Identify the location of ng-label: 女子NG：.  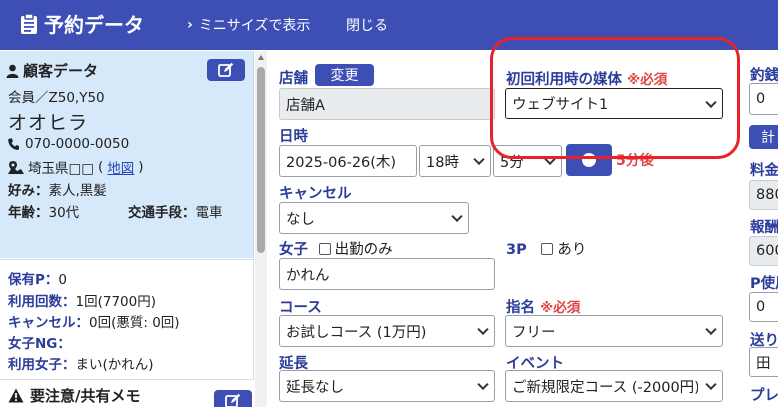
(39, 344).